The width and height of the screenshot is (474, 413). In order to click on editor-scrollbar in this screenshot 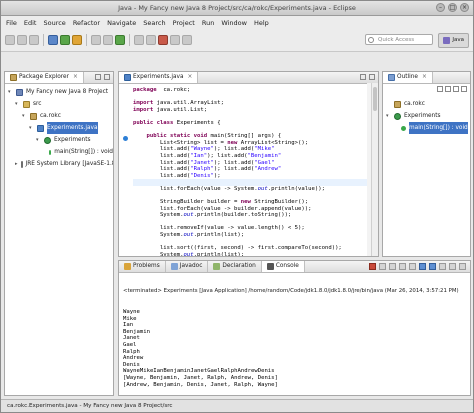, I will do `click(374, 169)`.